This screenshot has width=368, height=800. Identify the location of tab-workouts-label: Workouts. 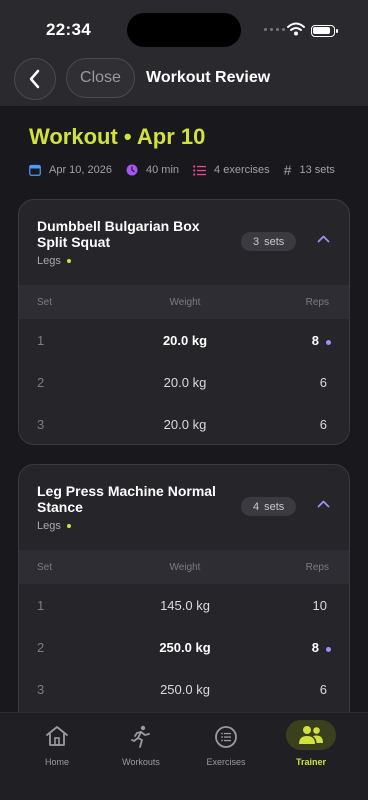
(141, 762).